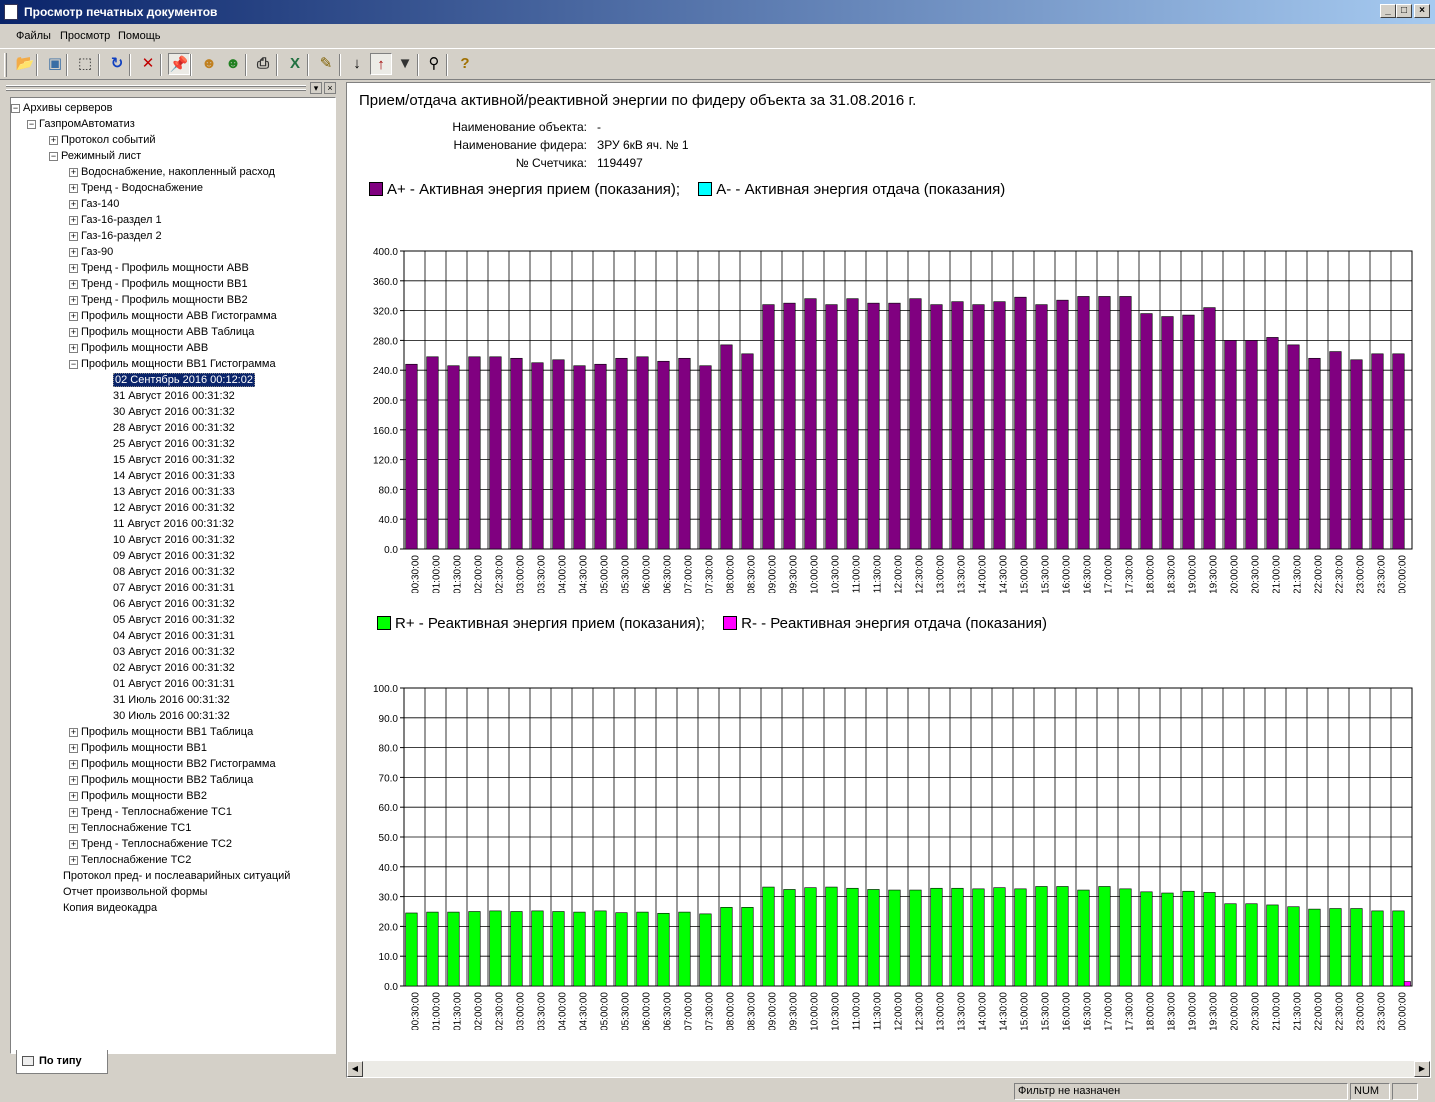 The width and height of the screenshot is (1435, 1102). What do you see at coordinates (136, 188) in the screenshot?
I see `tree-node: + Тренд - Водоснабжение` at bounding box center [136, 188].